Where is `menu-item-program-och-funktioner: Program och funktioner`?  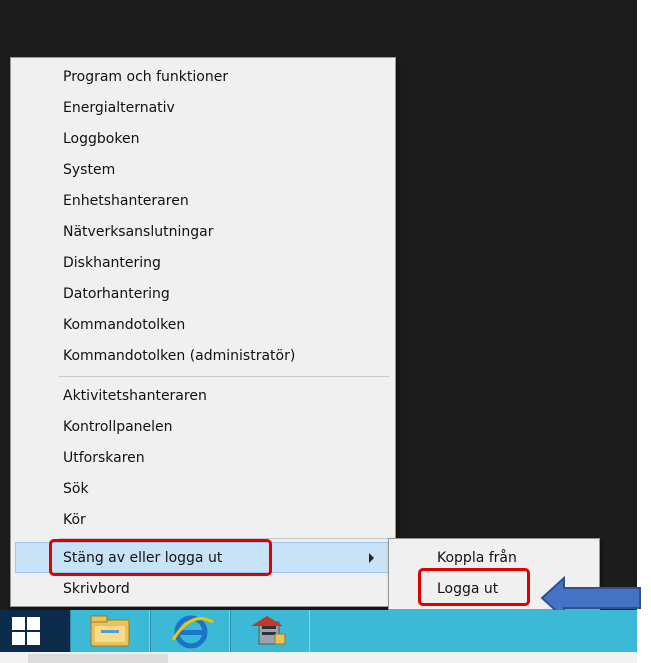
menu-item-program-och-funktioner: Program och funktioner is located at coordinates (203, 77).